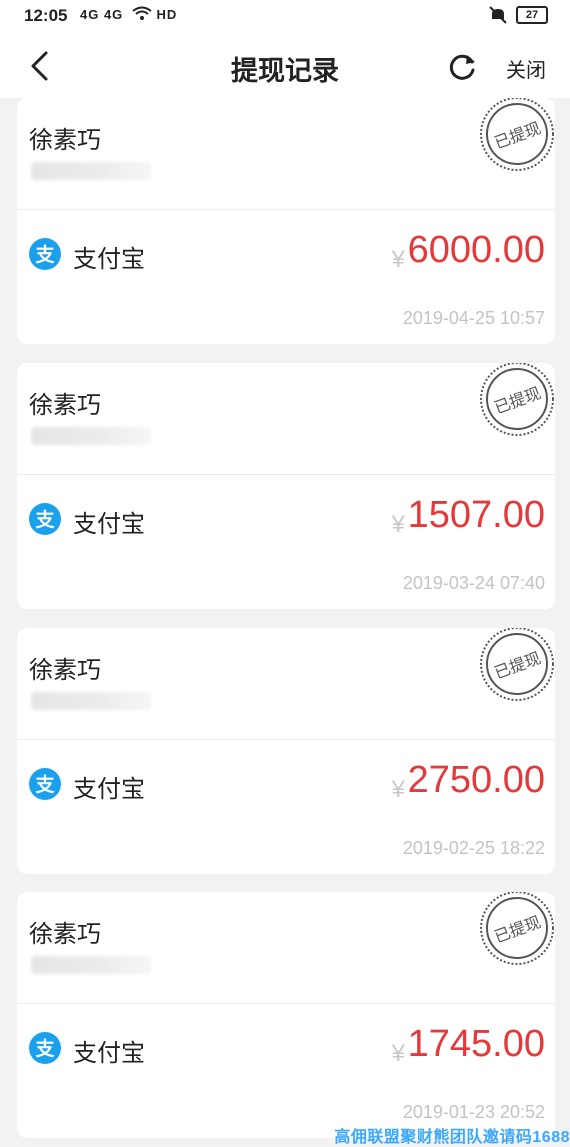  What do you see at coordinates (498, 15) in the screenshot?
I see `mute-bell-icon` at bounding box center [498, 15].